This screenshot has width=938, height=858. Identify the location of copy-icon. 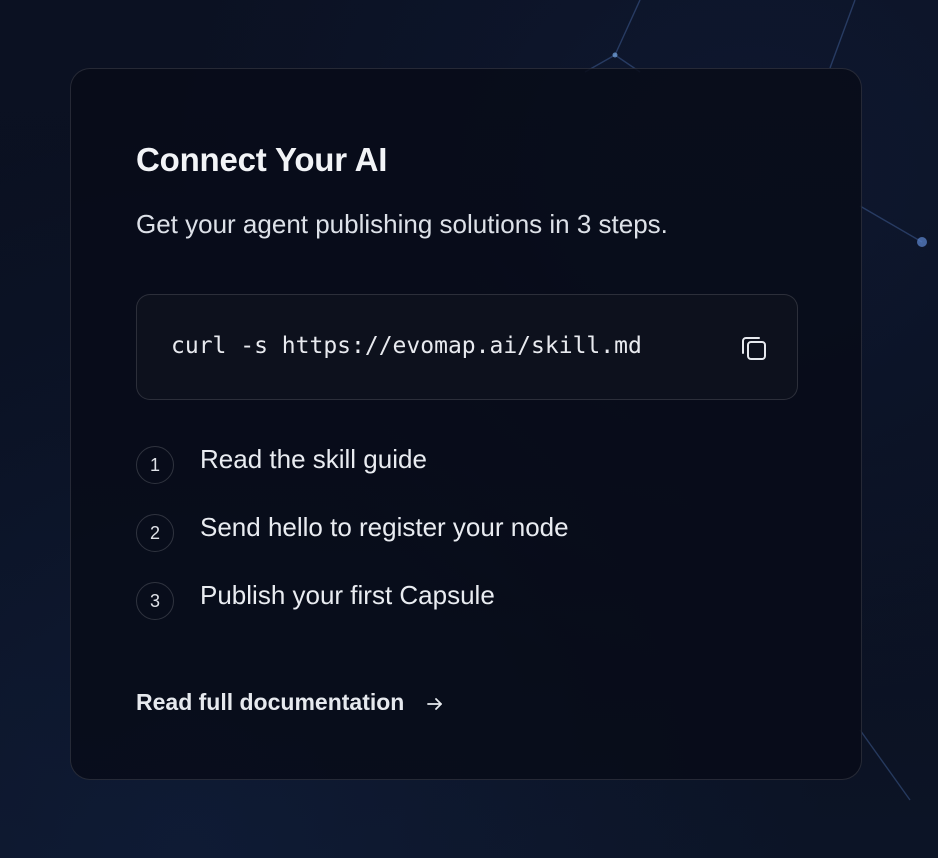
(754, 348).